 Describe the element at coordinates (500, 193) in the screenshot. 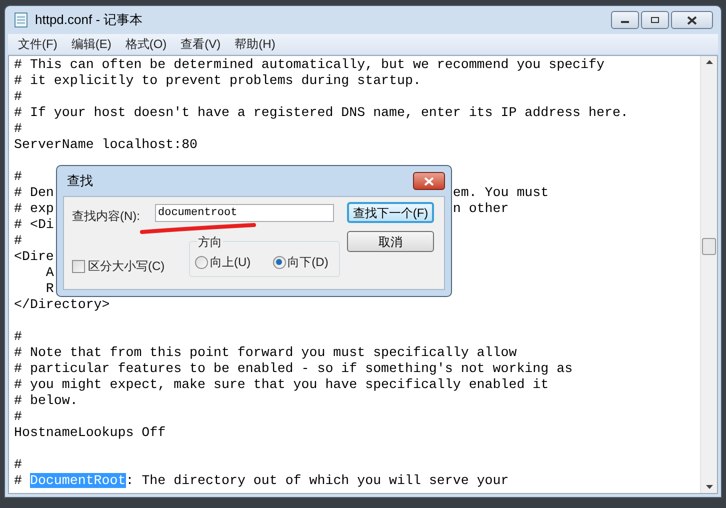

I see `code-line: em. You must` at that location.